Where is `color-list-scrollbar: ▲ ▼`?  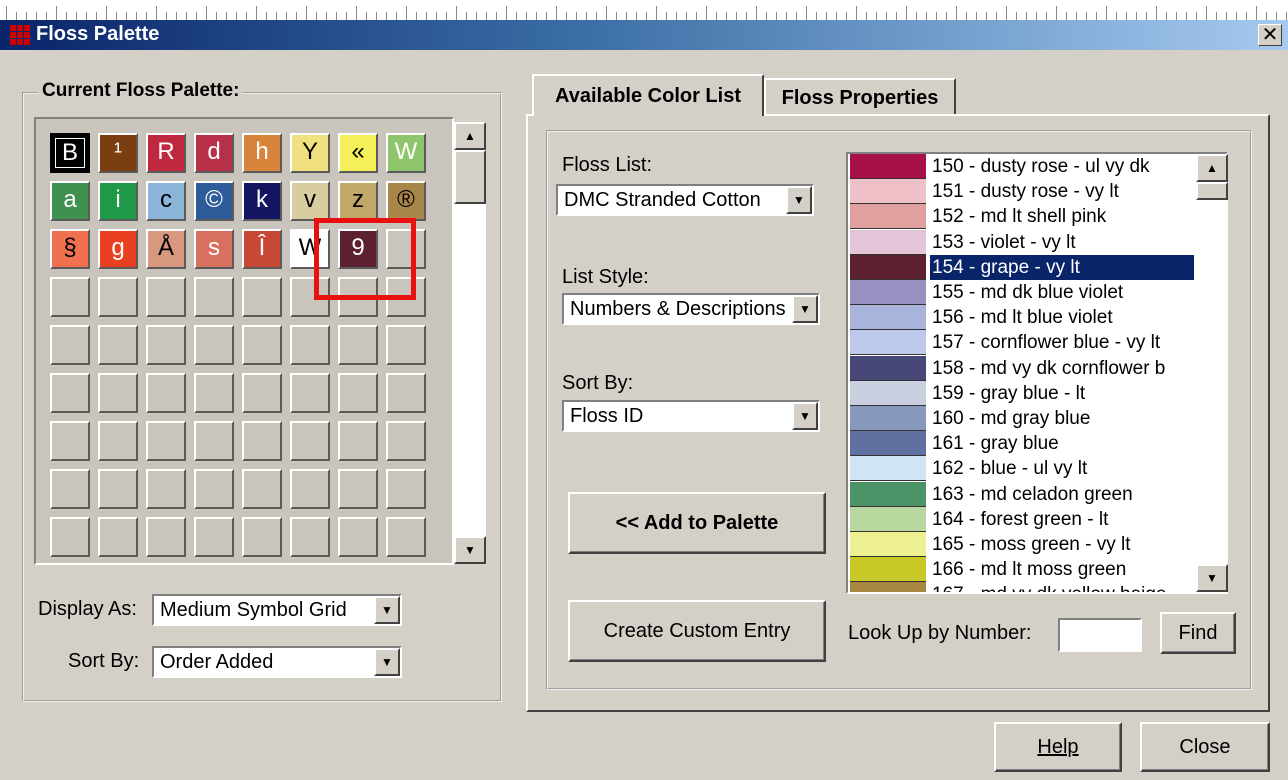 color-list-scrollbar: ▲ ▼ is located at coordinates (1212, 373).